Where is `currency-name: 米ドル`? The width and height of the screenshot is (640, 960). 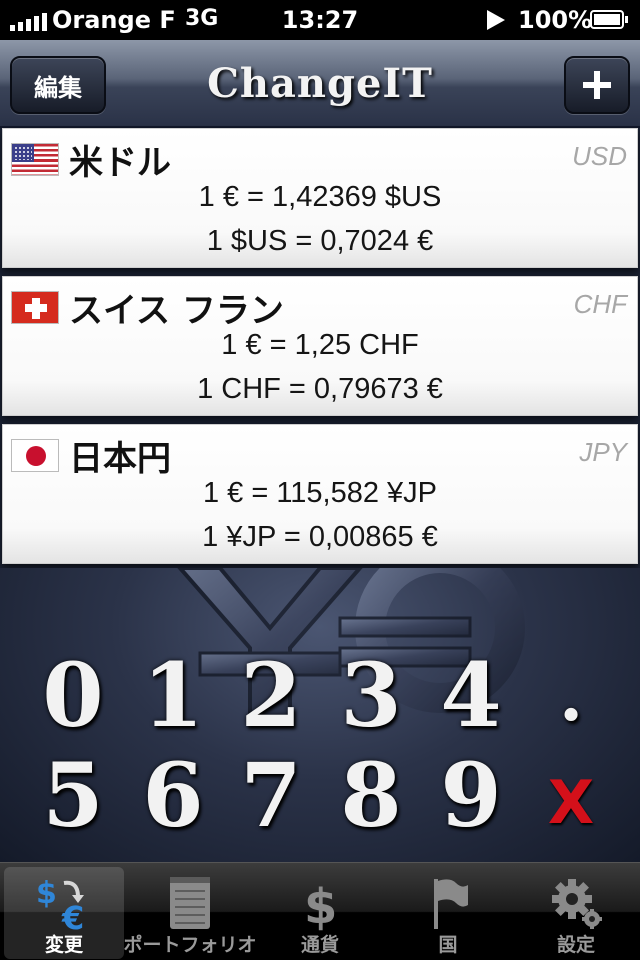 currency-name: 米ドル is located at coordinates (120, 163).